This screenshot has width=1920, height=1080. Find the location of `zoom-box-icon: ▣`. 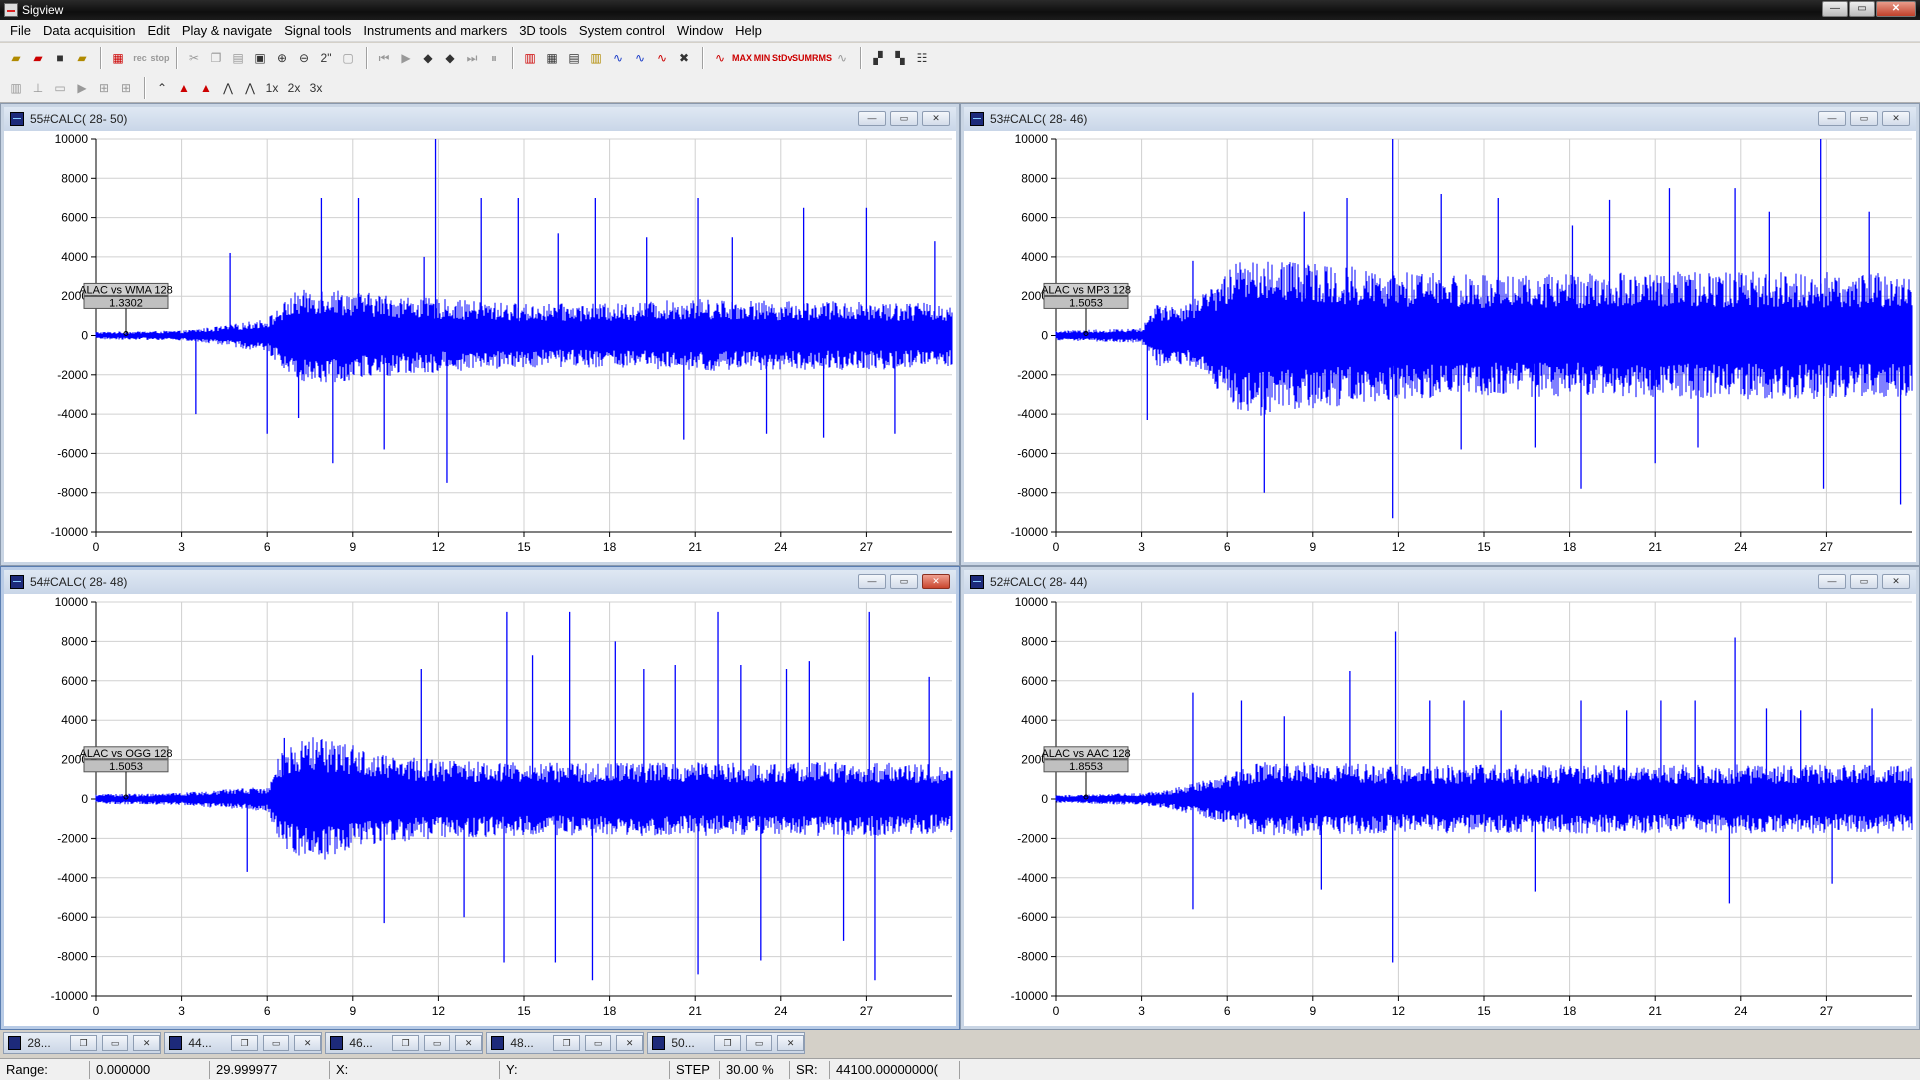

zoom-box-icon: ▣ is located at coordinates (260, 58).